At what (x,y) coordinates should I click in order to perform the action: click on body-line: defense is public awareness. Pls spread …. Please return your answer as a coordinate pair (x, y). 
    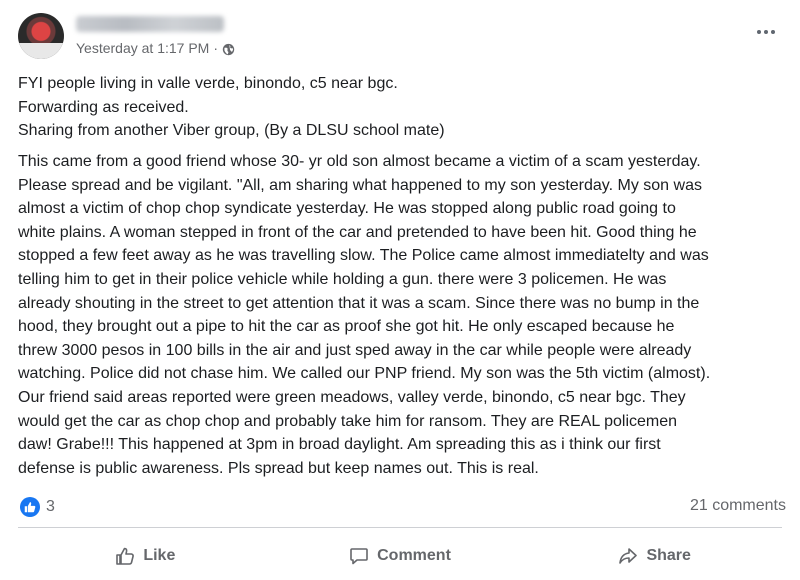
    Looking at the image, I should click on (278, 468).